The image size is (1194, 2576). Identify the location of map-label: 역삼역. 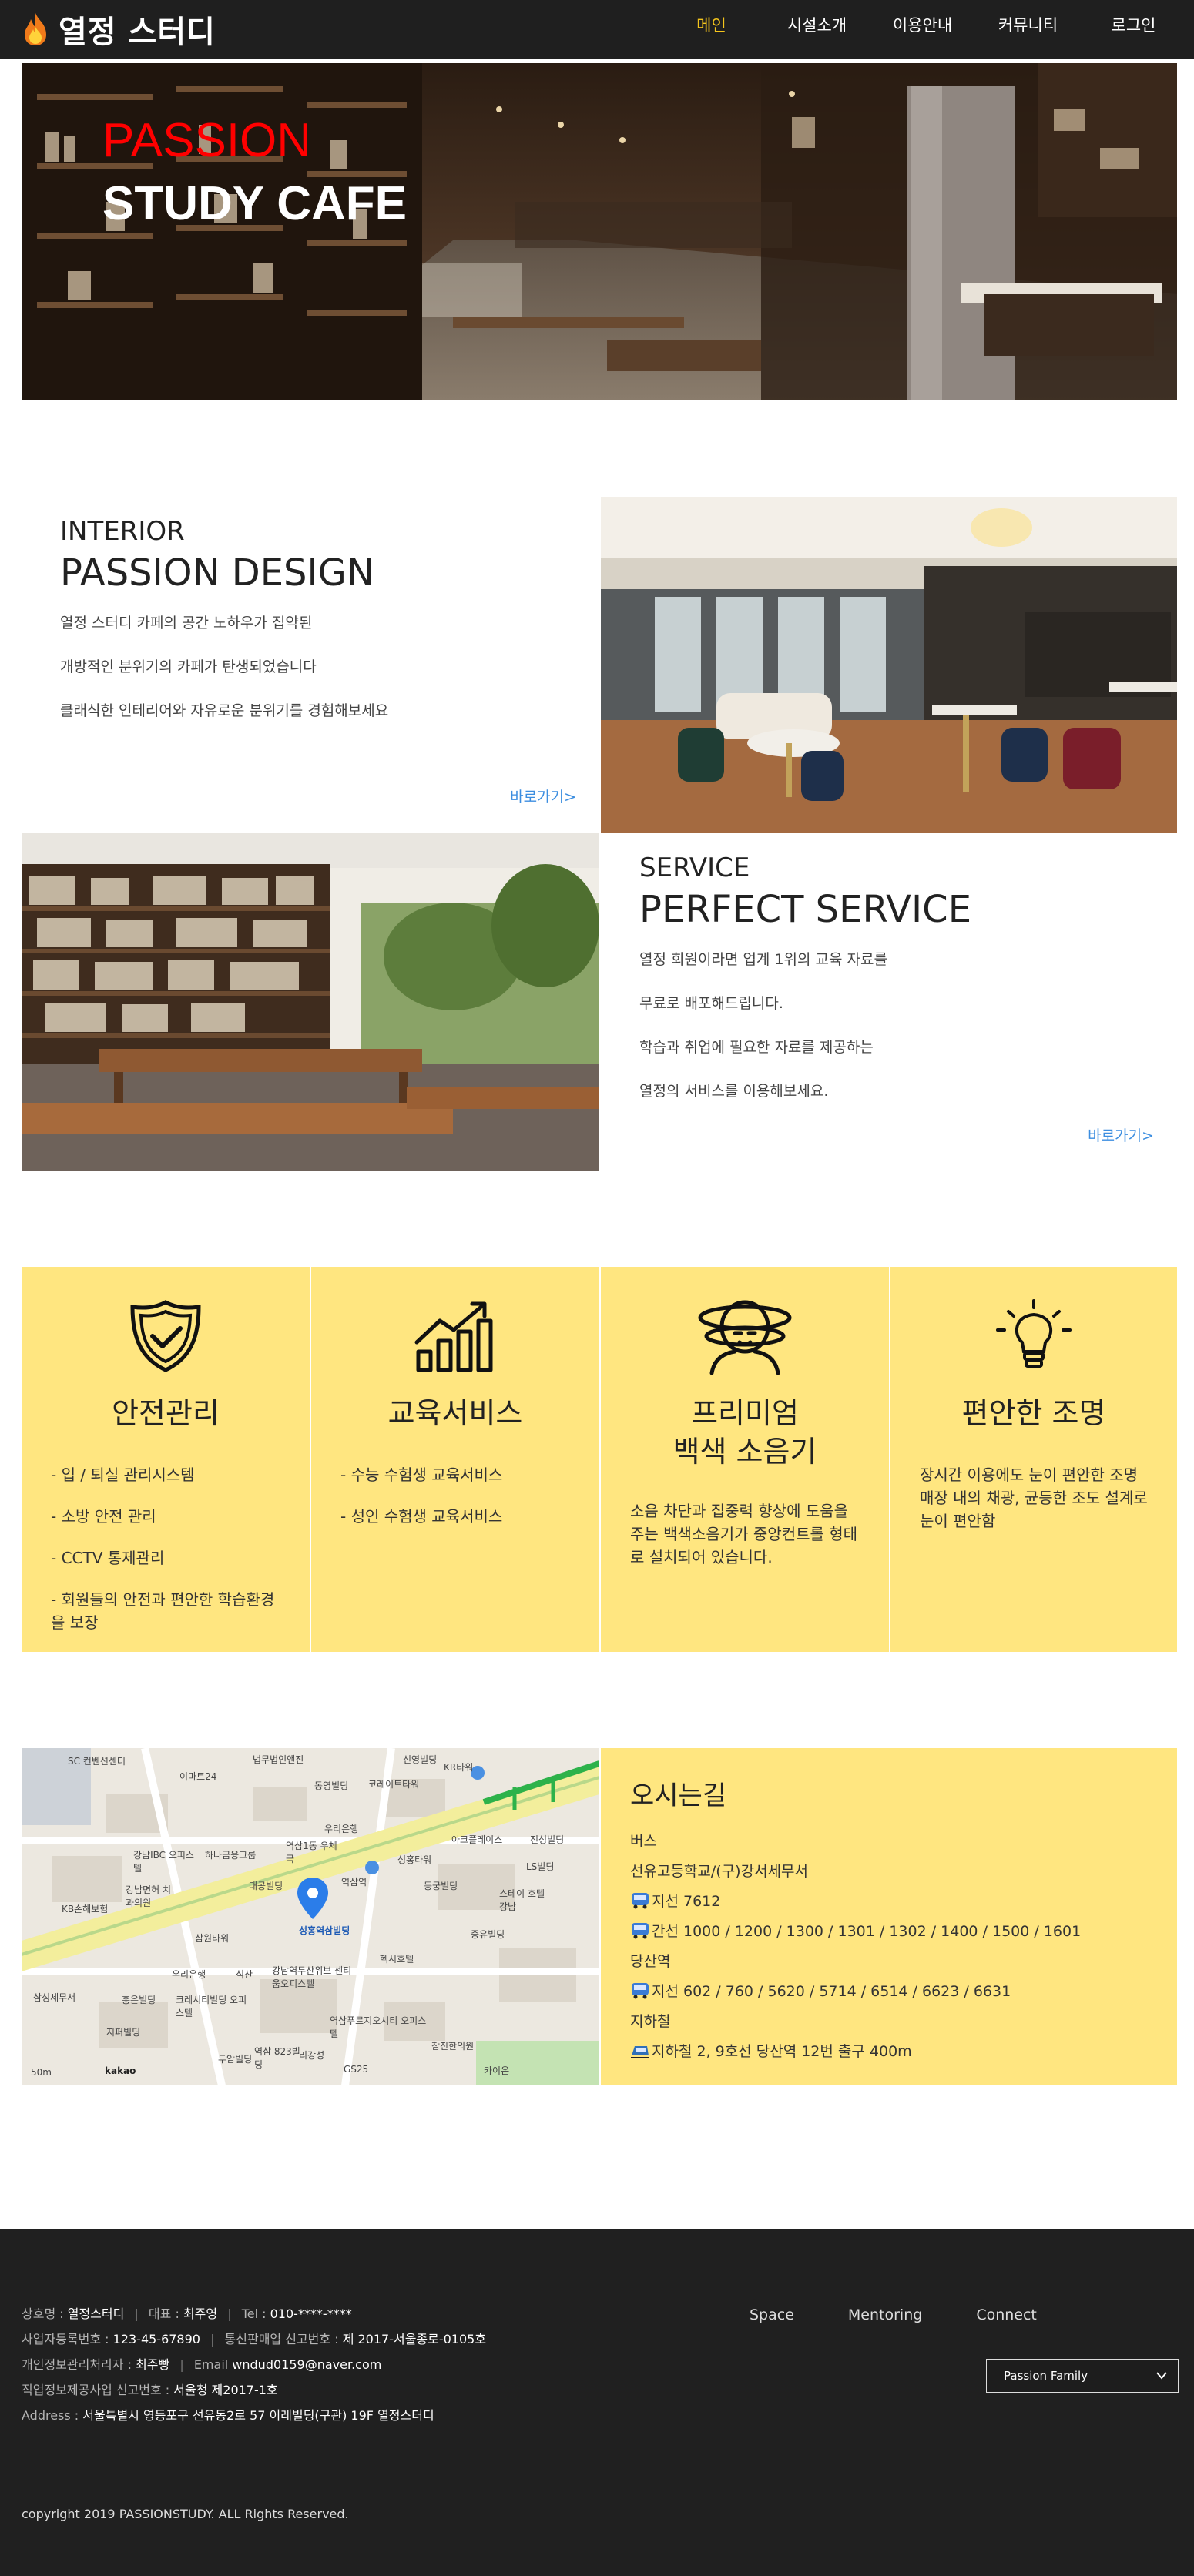
(354, 1882).